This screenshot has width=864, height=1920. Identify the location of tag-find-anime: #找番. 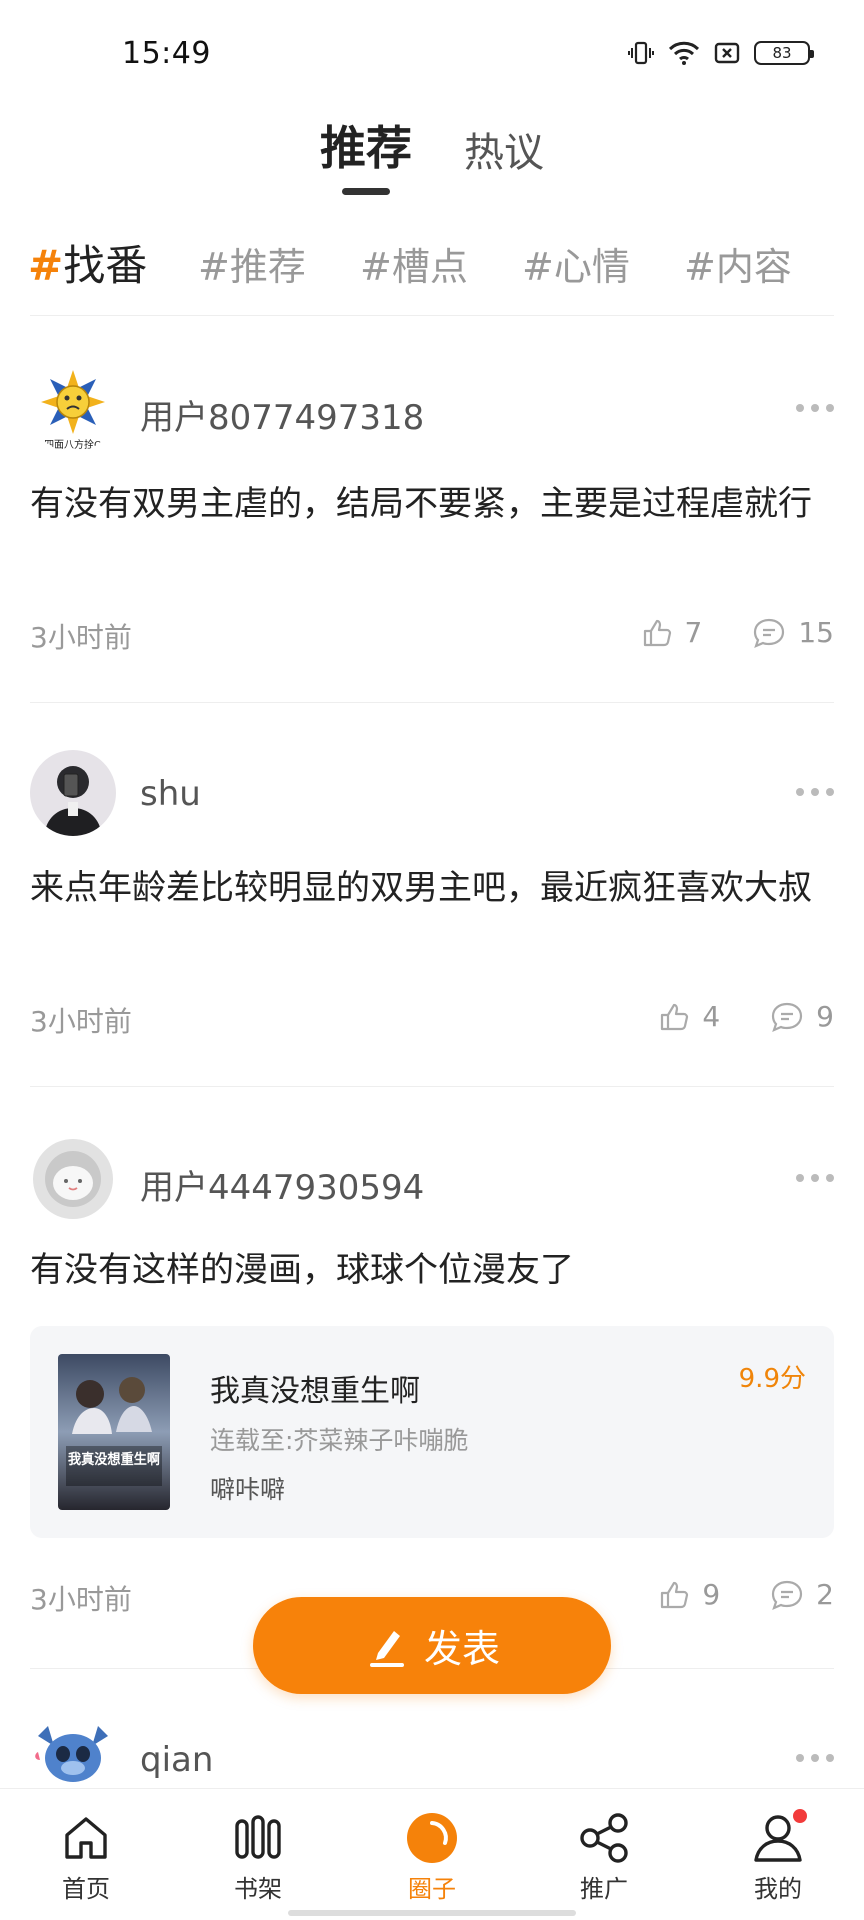
(87, 262).